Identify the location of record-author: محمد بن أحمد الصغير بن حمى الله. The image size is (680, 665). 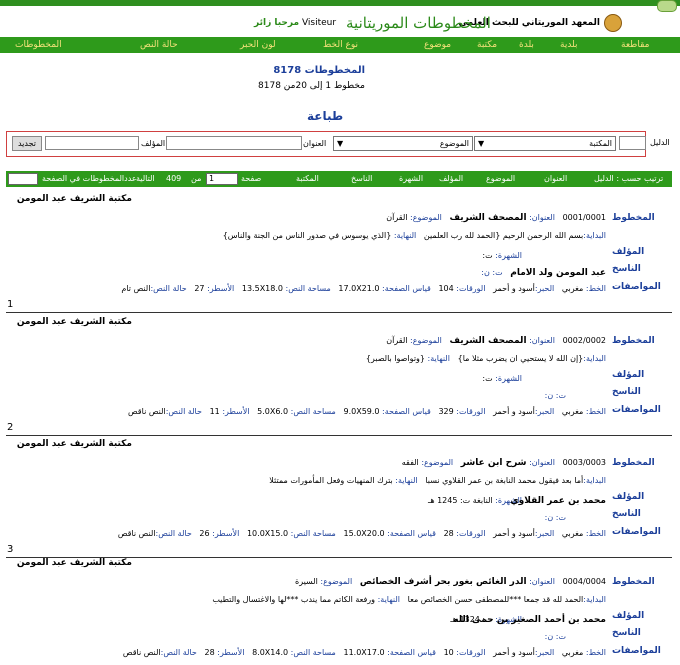
(529, 620).